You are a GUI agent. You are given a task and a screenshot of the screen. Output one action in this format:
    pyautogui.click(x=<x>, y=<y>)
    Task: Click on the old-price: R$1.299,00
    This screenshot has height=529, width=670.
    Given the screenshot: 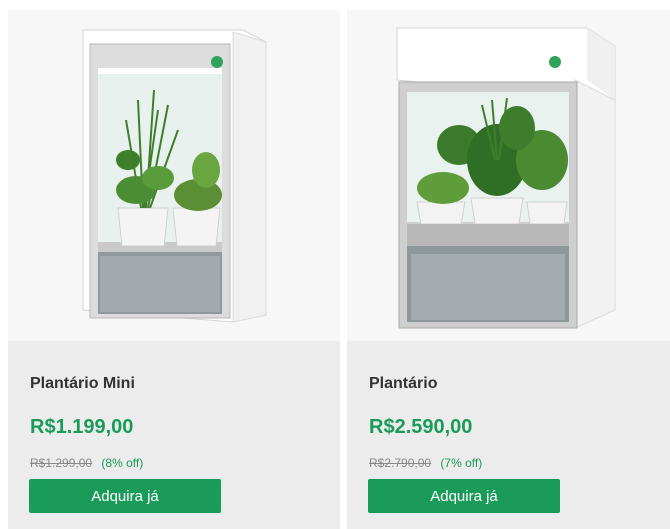 What is the action you would take?
    pyautogui.click(x=61, y=463)
    